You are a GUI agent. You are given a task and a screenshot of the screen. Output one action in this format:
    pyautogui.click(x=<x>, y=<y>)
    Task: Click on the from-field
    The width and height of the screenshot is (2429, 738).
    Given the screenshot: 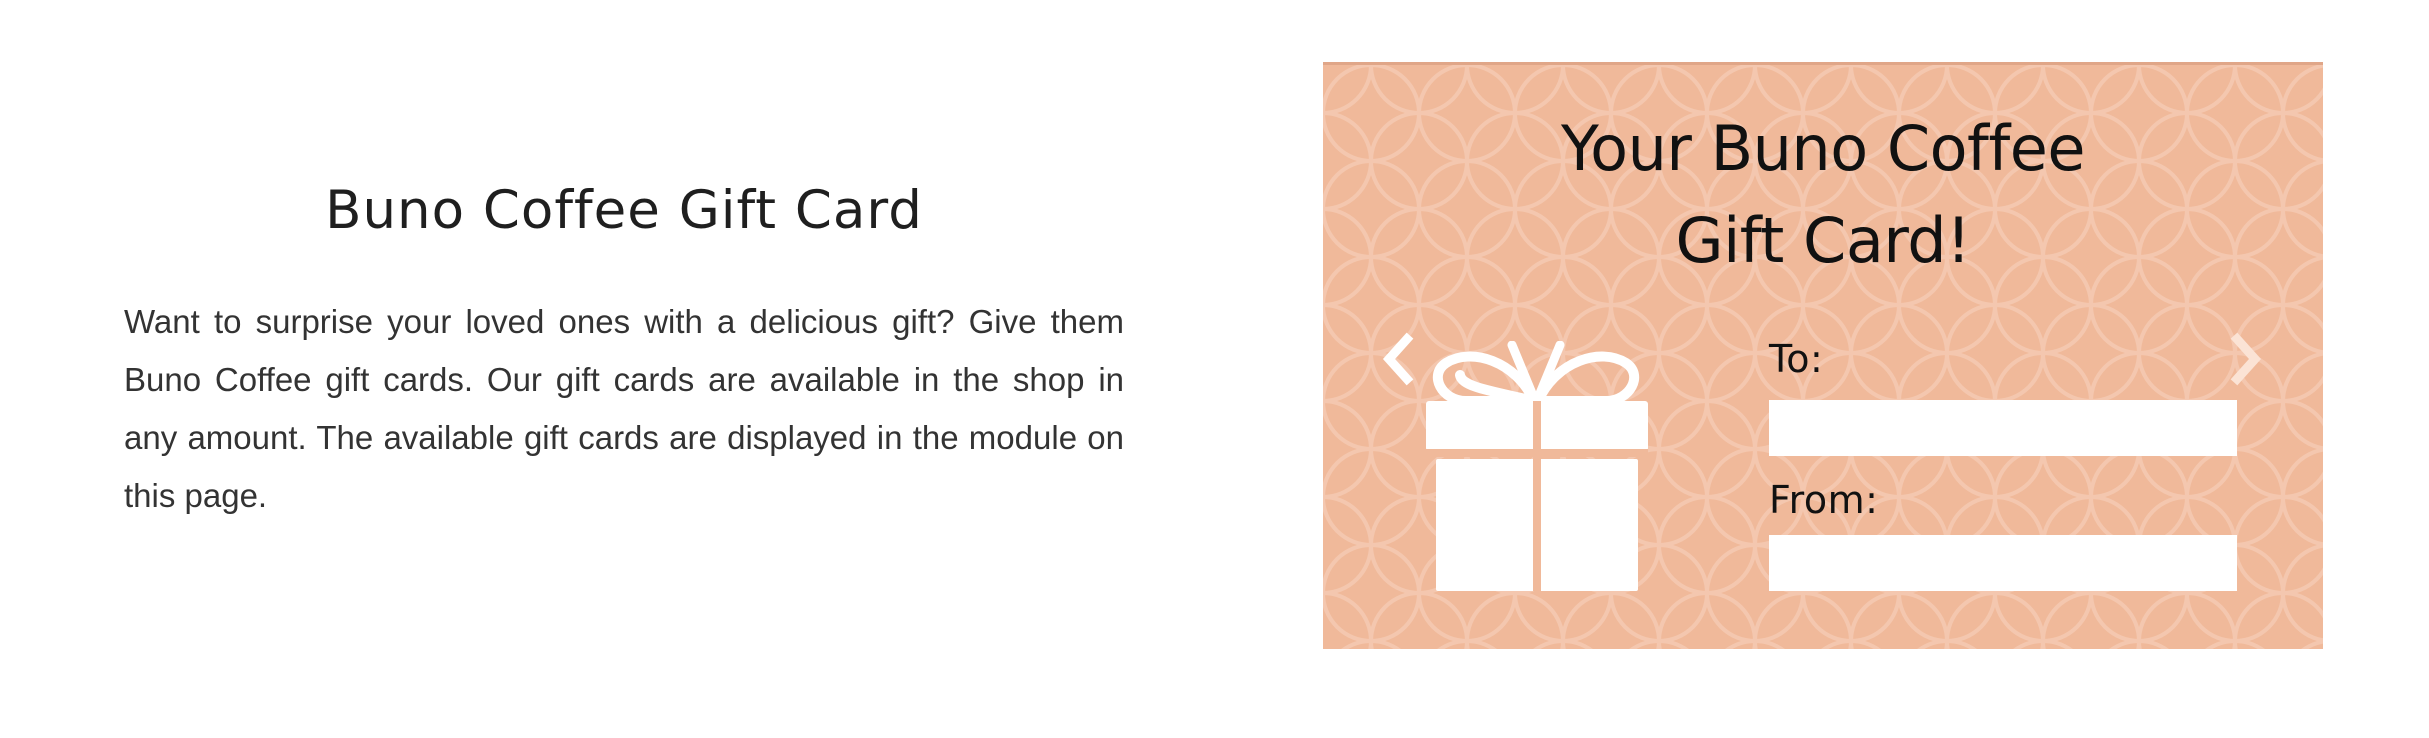 What is the action you would take?
    pyautogui.click(x=2003, y=563)
    